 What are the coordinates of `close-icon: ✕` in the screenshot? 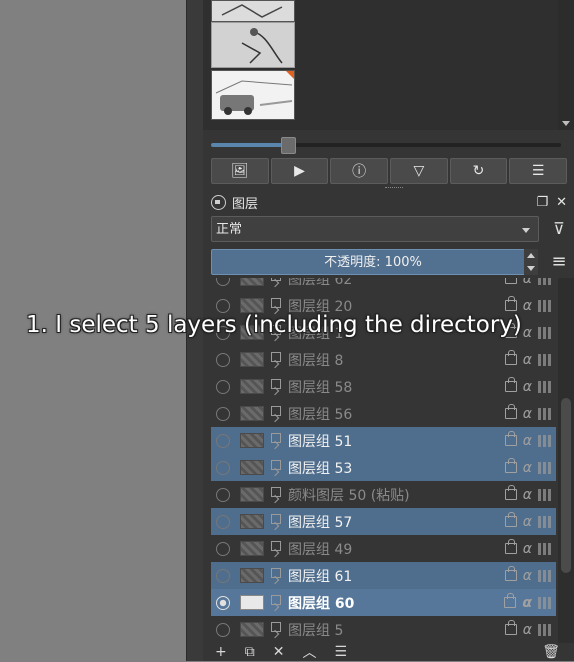 It's located at (561, 202).